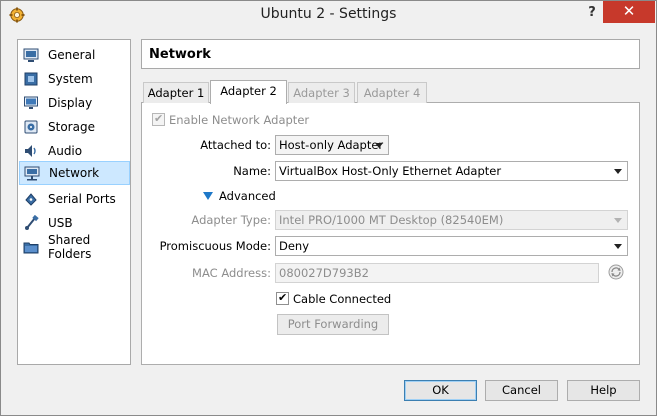  Describe the element at coordinates (440, 390) in the screenshot. I see `ok-button: OK` at that location.